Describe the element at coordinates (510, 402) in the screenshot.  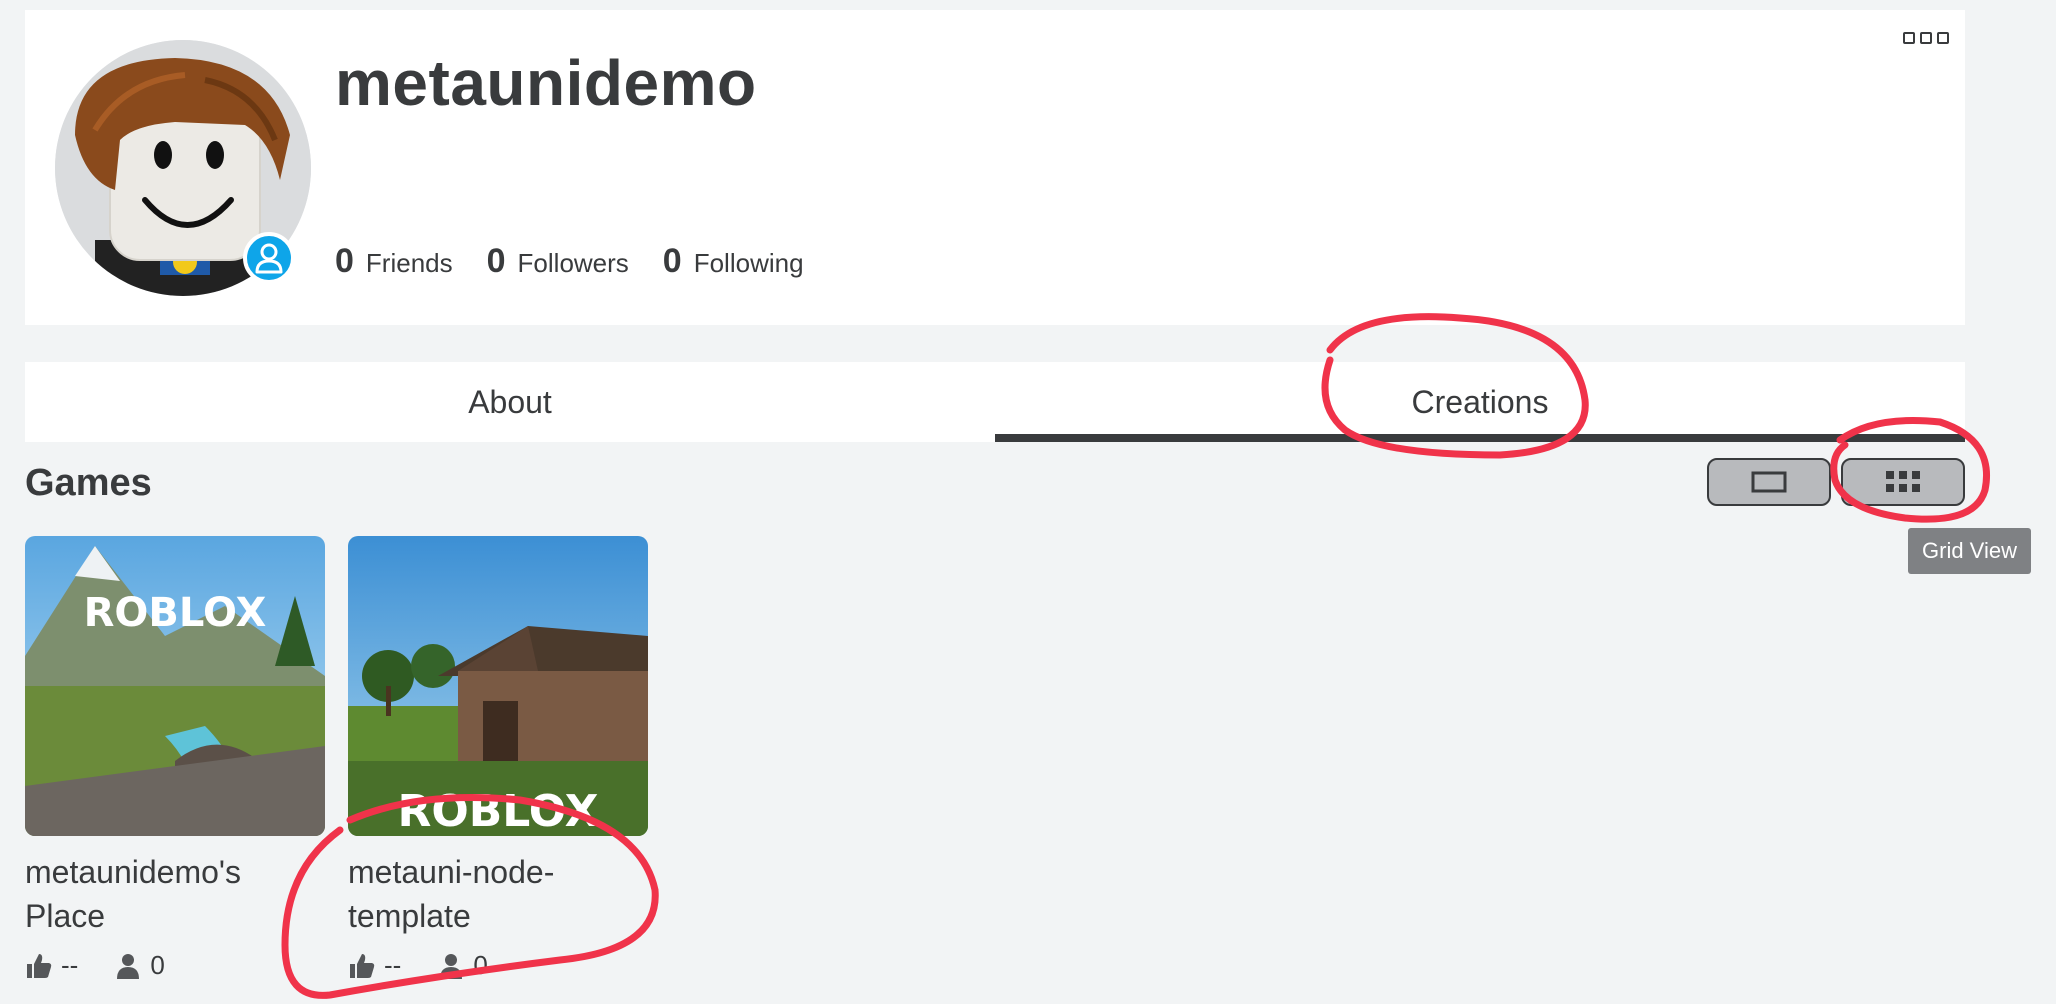
I see `tab-about: About` at that location.